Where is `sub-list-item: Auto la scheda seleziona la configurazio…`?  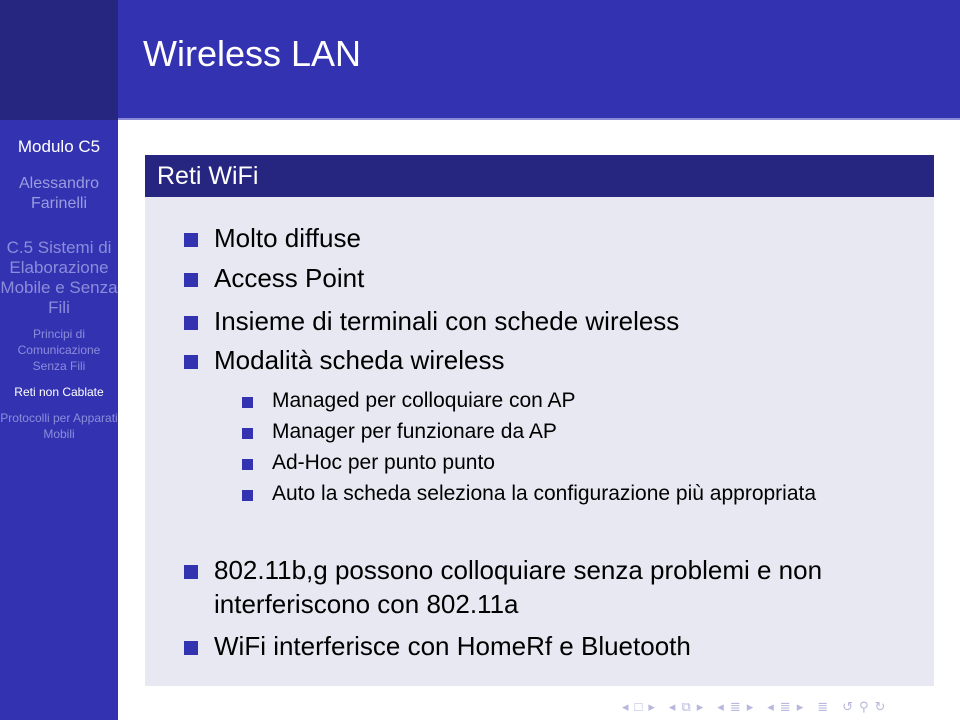
sub-list-item: Auto la scheda seleziona la configurazio… is located at coordinates (544, 493).